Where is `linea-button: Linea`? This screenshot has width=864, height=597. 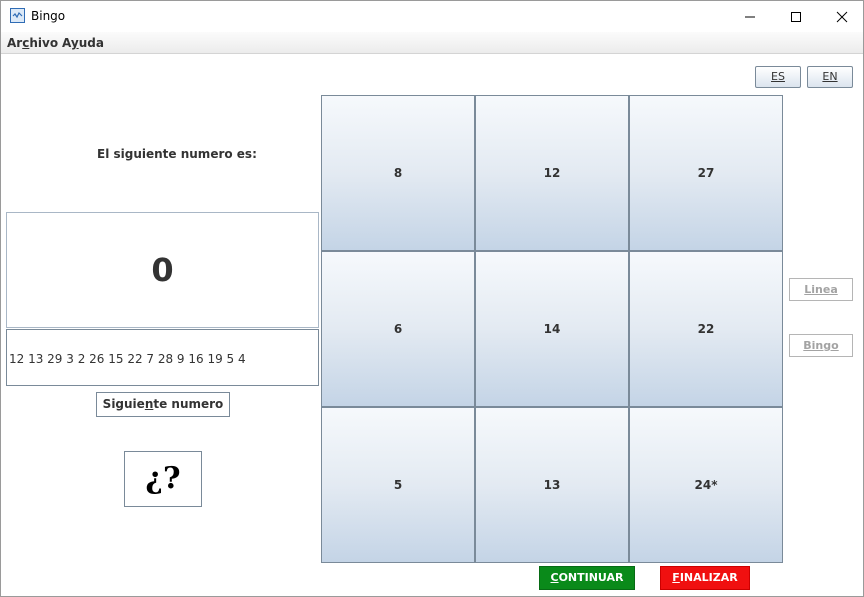
linea-button: Linea is located at coordinates (821, 289).